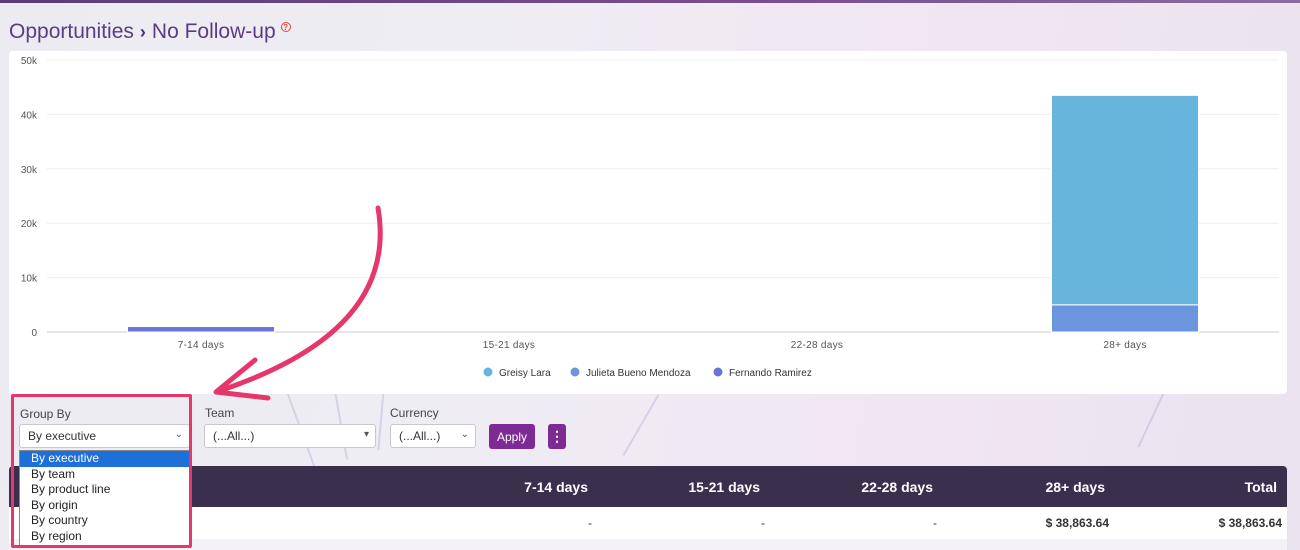  I want to click on y-tick-label: 0, so click(34, 333).